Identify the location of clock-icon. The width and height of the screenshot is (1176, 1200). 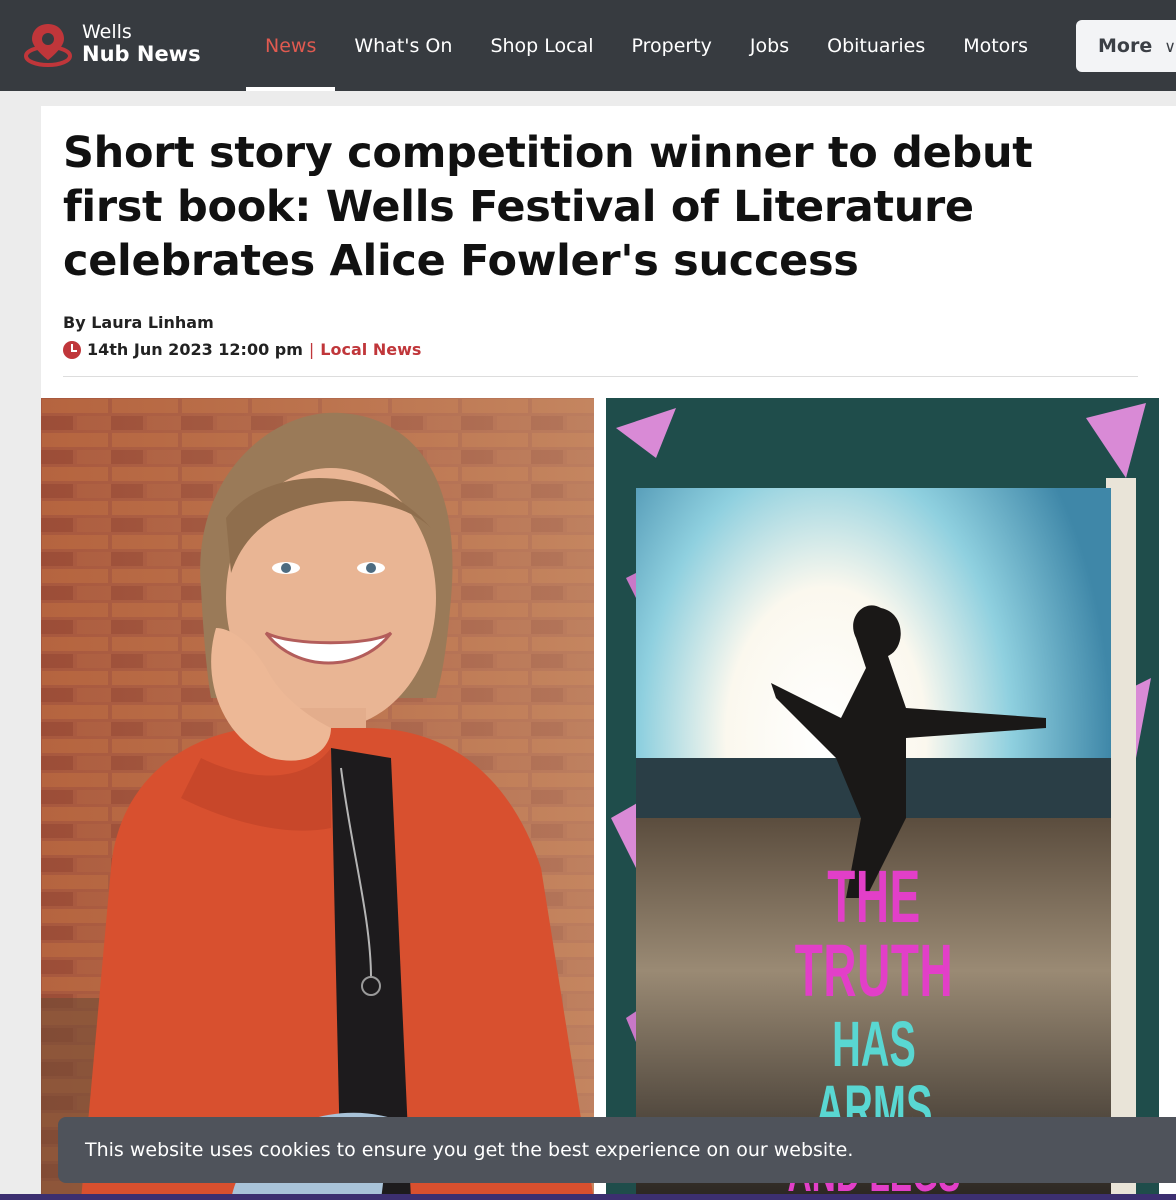
(72, 349).